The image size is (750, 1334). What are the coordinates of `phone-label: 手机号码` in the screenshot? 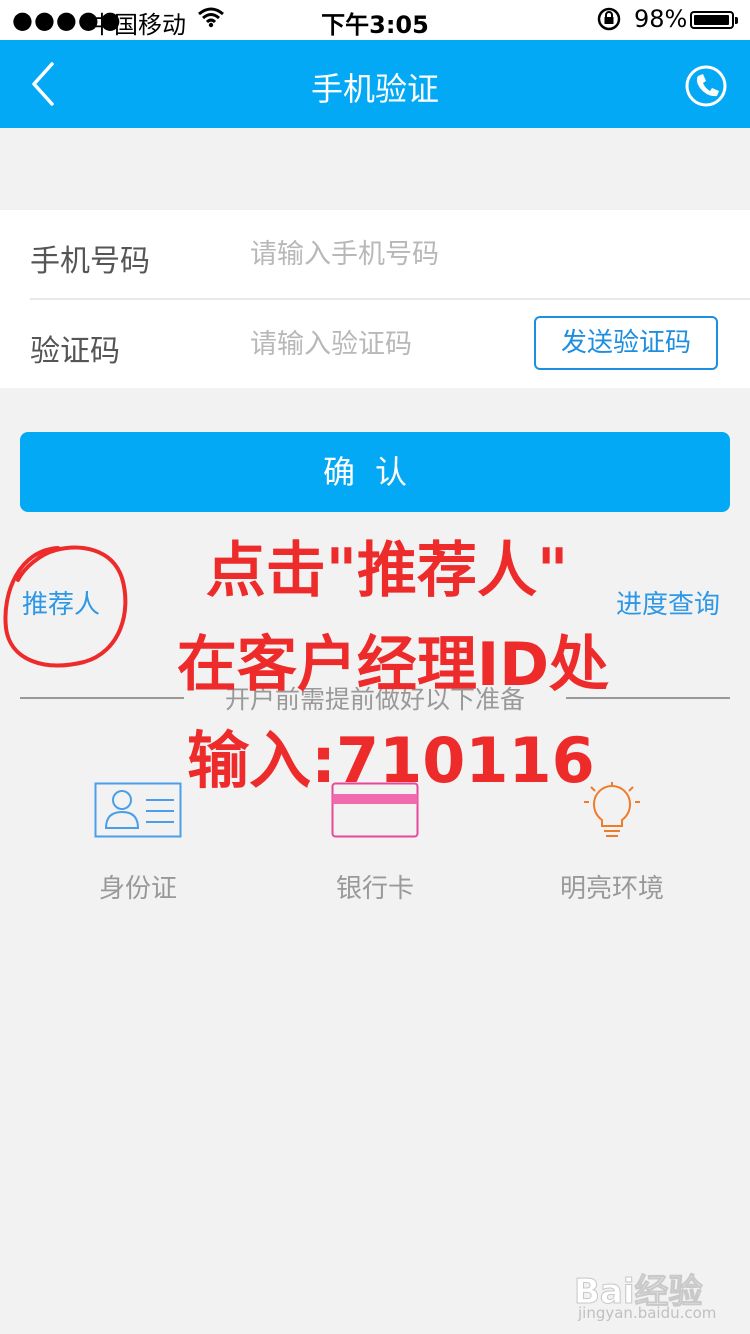 It's located at (90, 261).